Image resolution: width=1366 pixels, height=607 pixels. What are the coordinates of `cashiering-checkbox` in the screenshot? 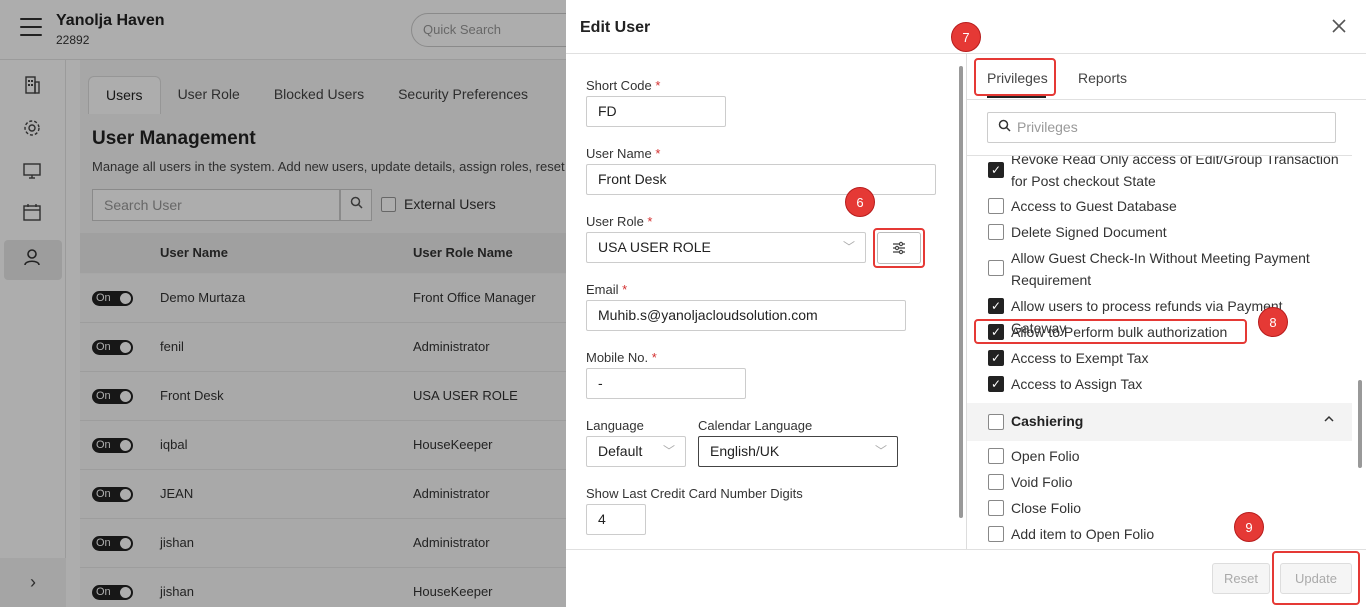 It's located at (996, 422).